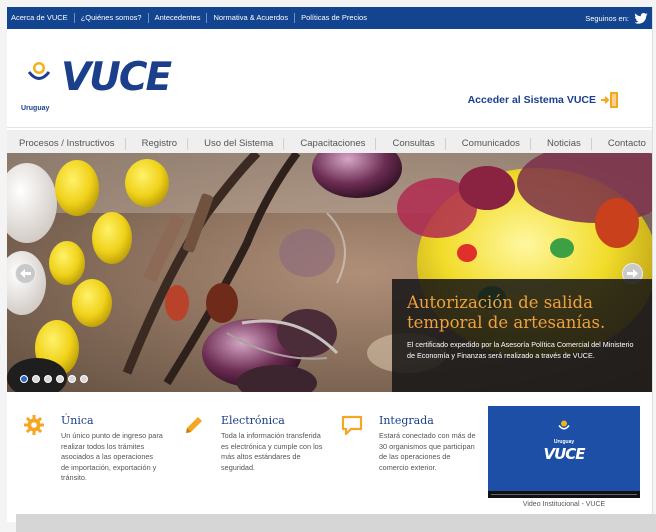  I want to click on nav-consultas: Consultas, so click(414, 144).